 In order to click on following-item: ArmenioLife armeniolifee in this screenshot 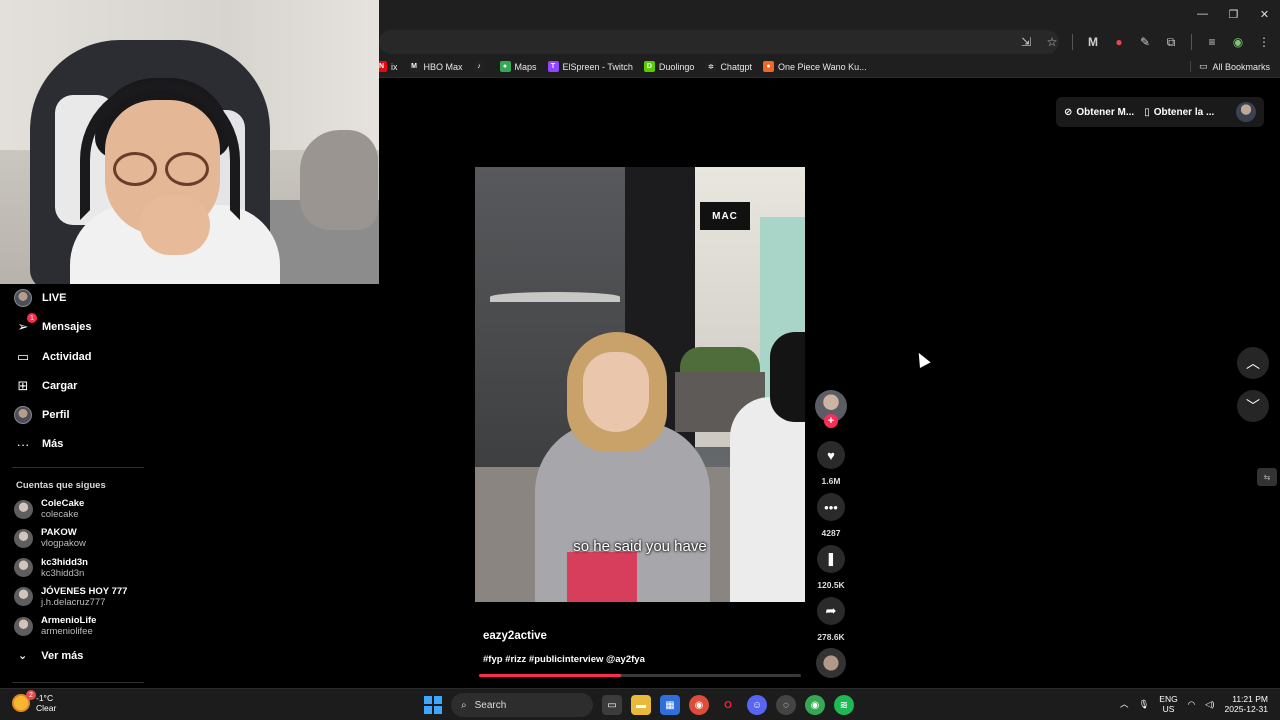, I will do `click(55, 626)`.